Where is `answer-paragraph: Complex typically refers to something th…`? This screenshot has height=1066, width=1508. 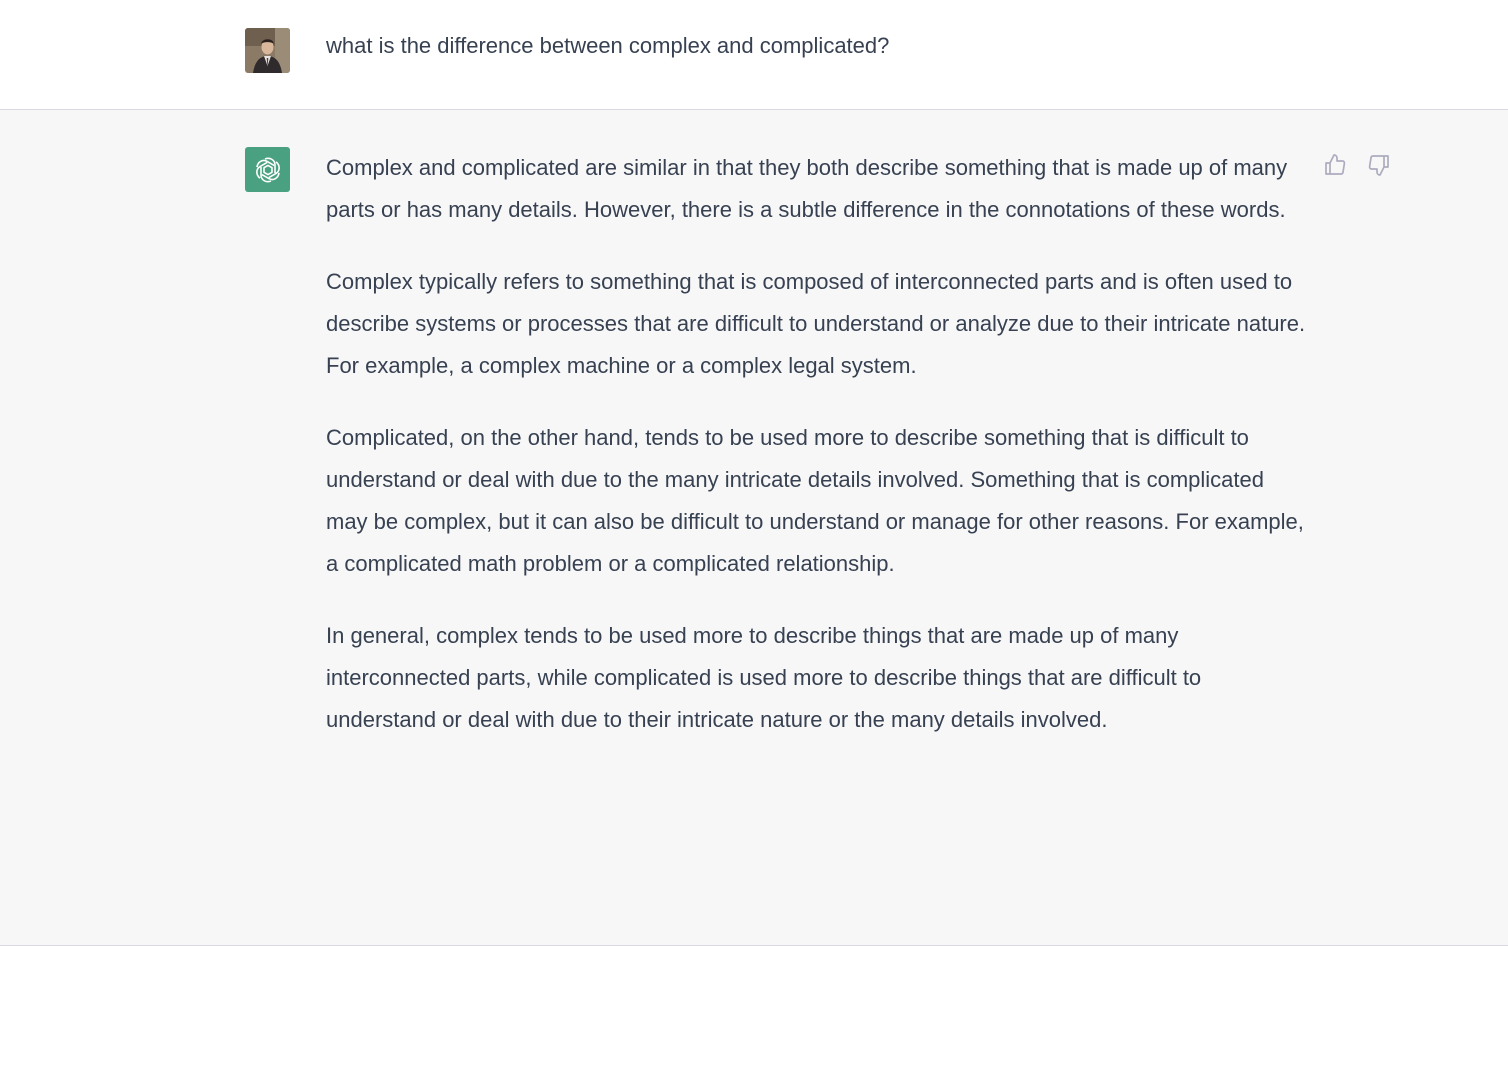
answer-paragraph: Complex typically refers to something th… is located at coordinates (816, 323).